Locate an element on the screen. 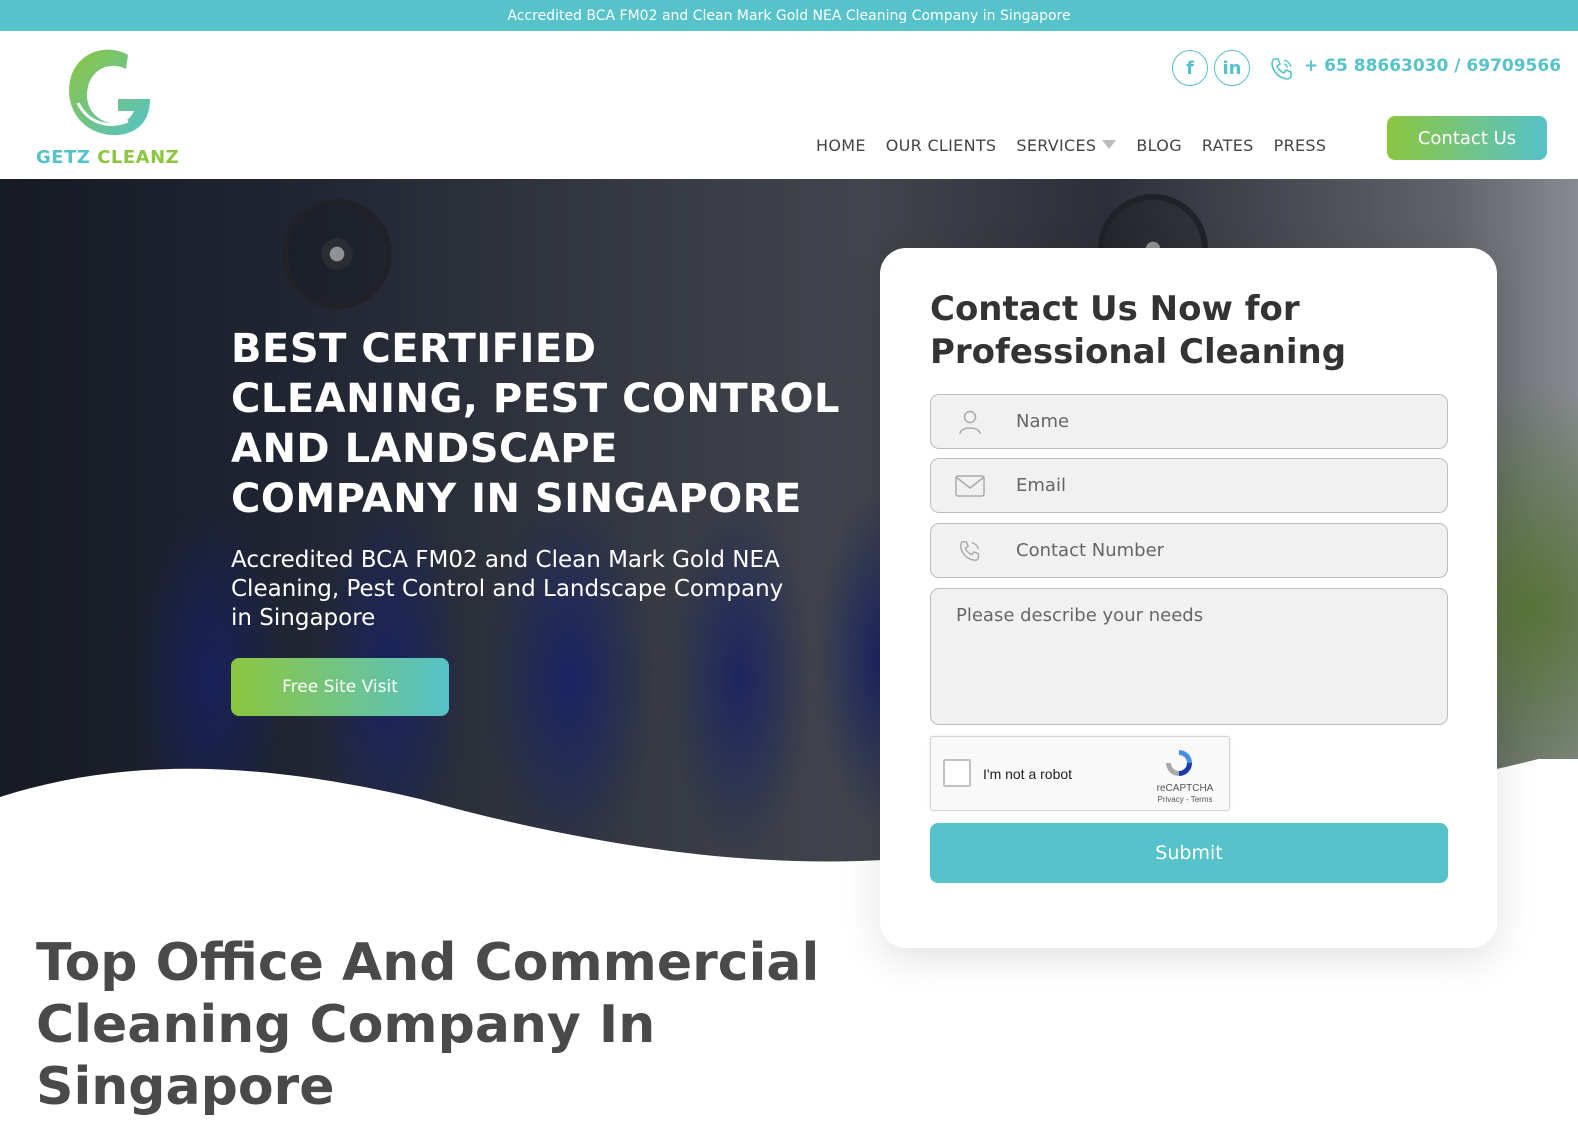 This screenshot has width=1578, height=1128. logo-text: GETZ CLEANZ is located at coordinates (107, 157).